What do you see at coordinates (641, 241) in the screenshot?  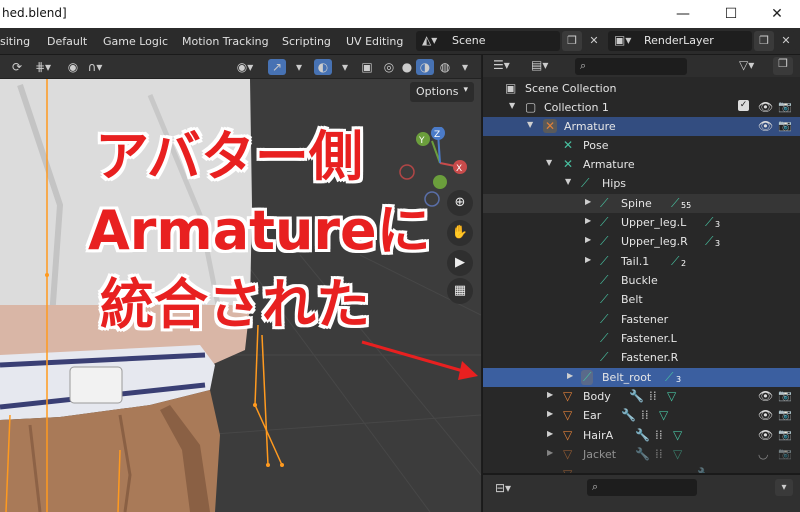 I see `list-item: ▶ ⟋ Upper_leg.R ⟋ 3` at bounding box center [641, 241].